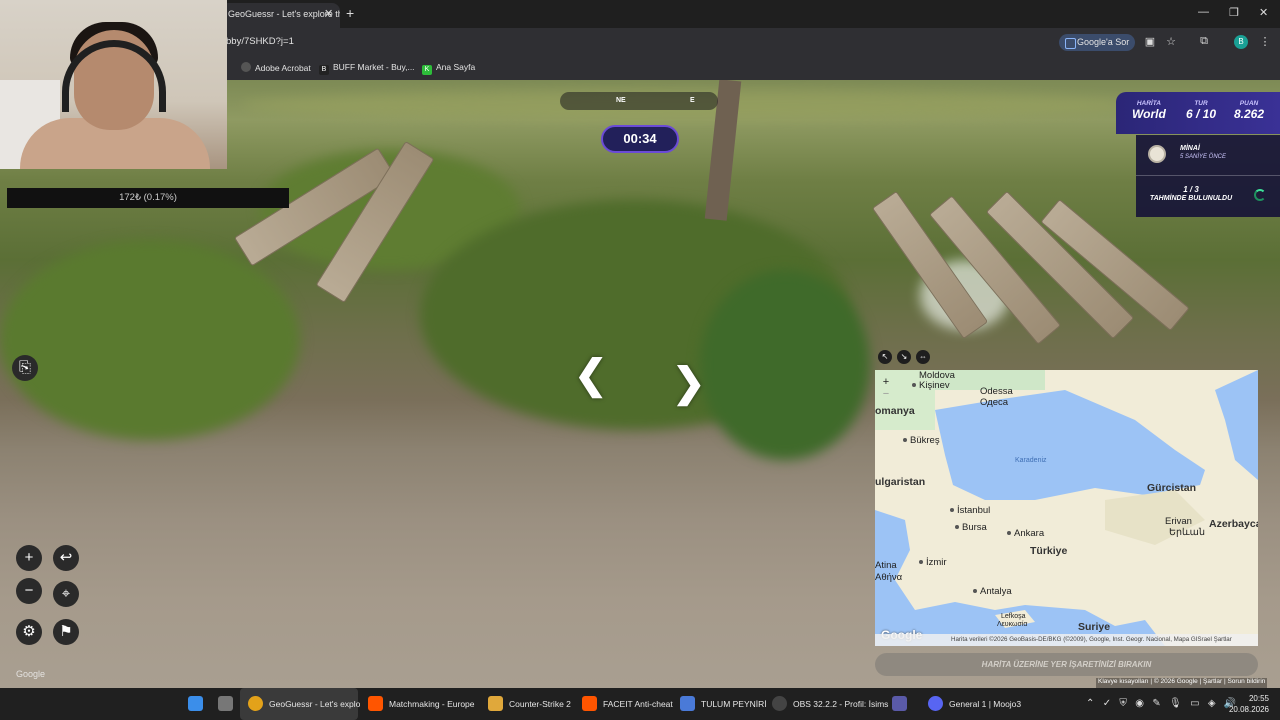  Describe the element at coordinates (1260, 195) in the screenshot. I see `loading-spinner-icon` at that location.